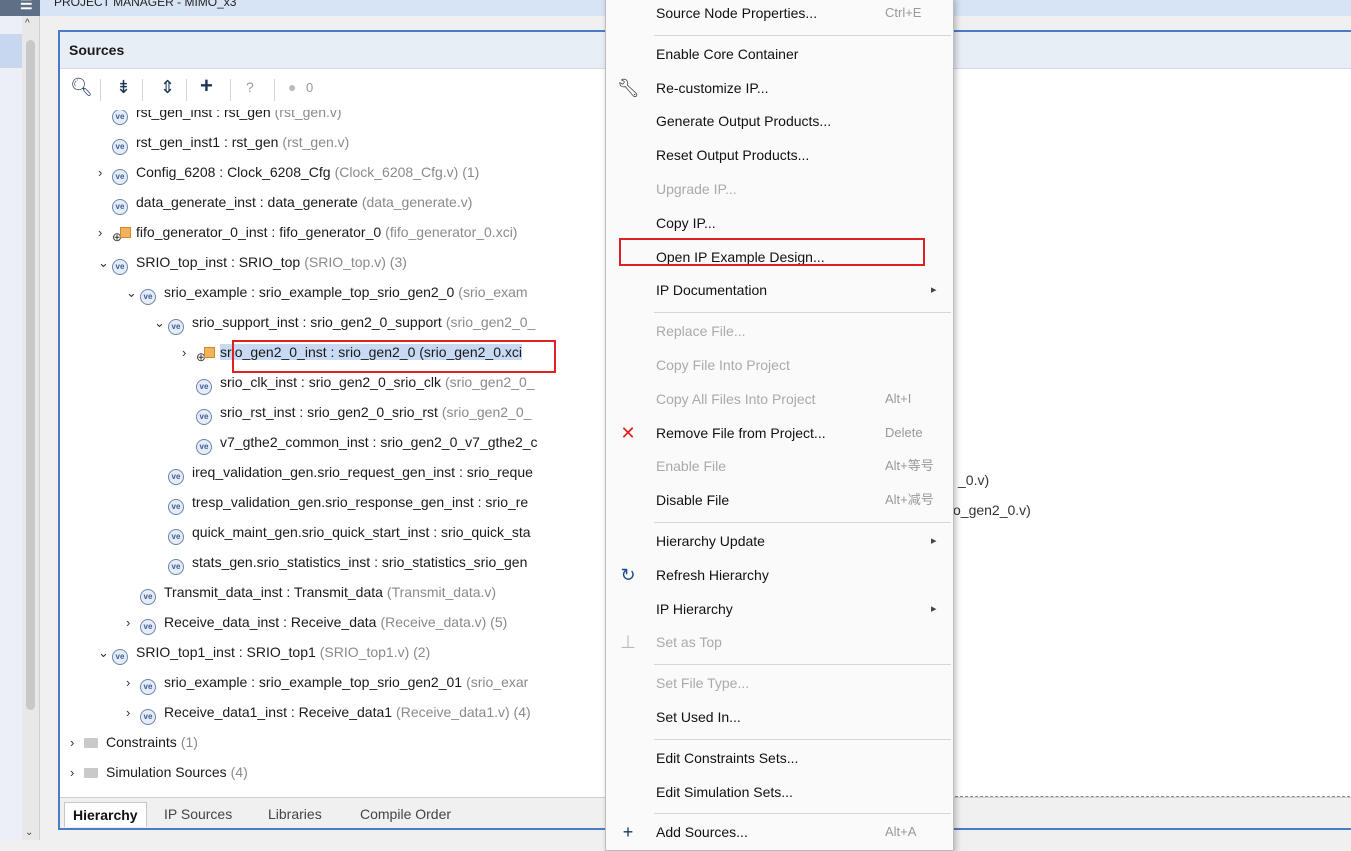 This screenshot has width=1351, height=851. What do you see at coordinates (628, 432) in the screenshot?
I see `remove-icon: ✕` at bounding box center [628, 432].